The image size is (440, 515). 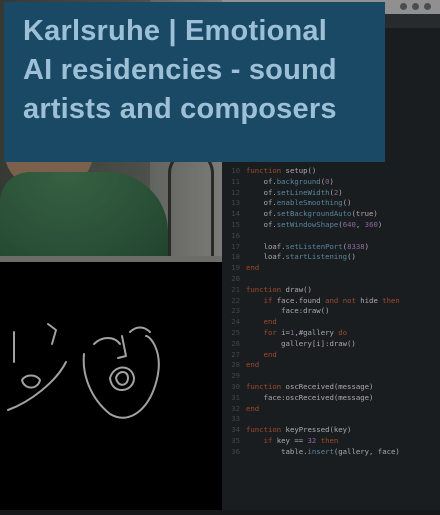 I want to click on code-line: 14 of.setBackgroundAuto(true), so click(x=300, y=214).